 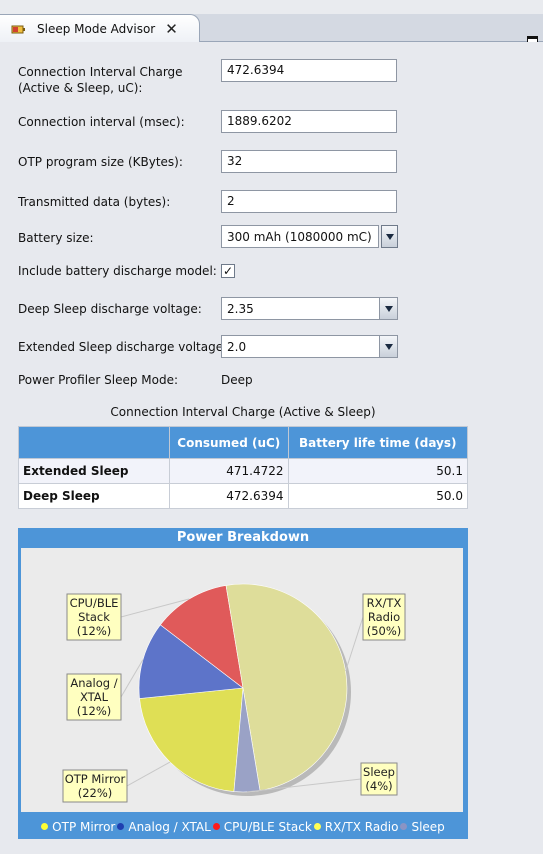 What do you see at coordinates (378, 442) in the screenshot?
I see `table-header-battery-life: Battery life time (days)` at bounding box center [378, 442].